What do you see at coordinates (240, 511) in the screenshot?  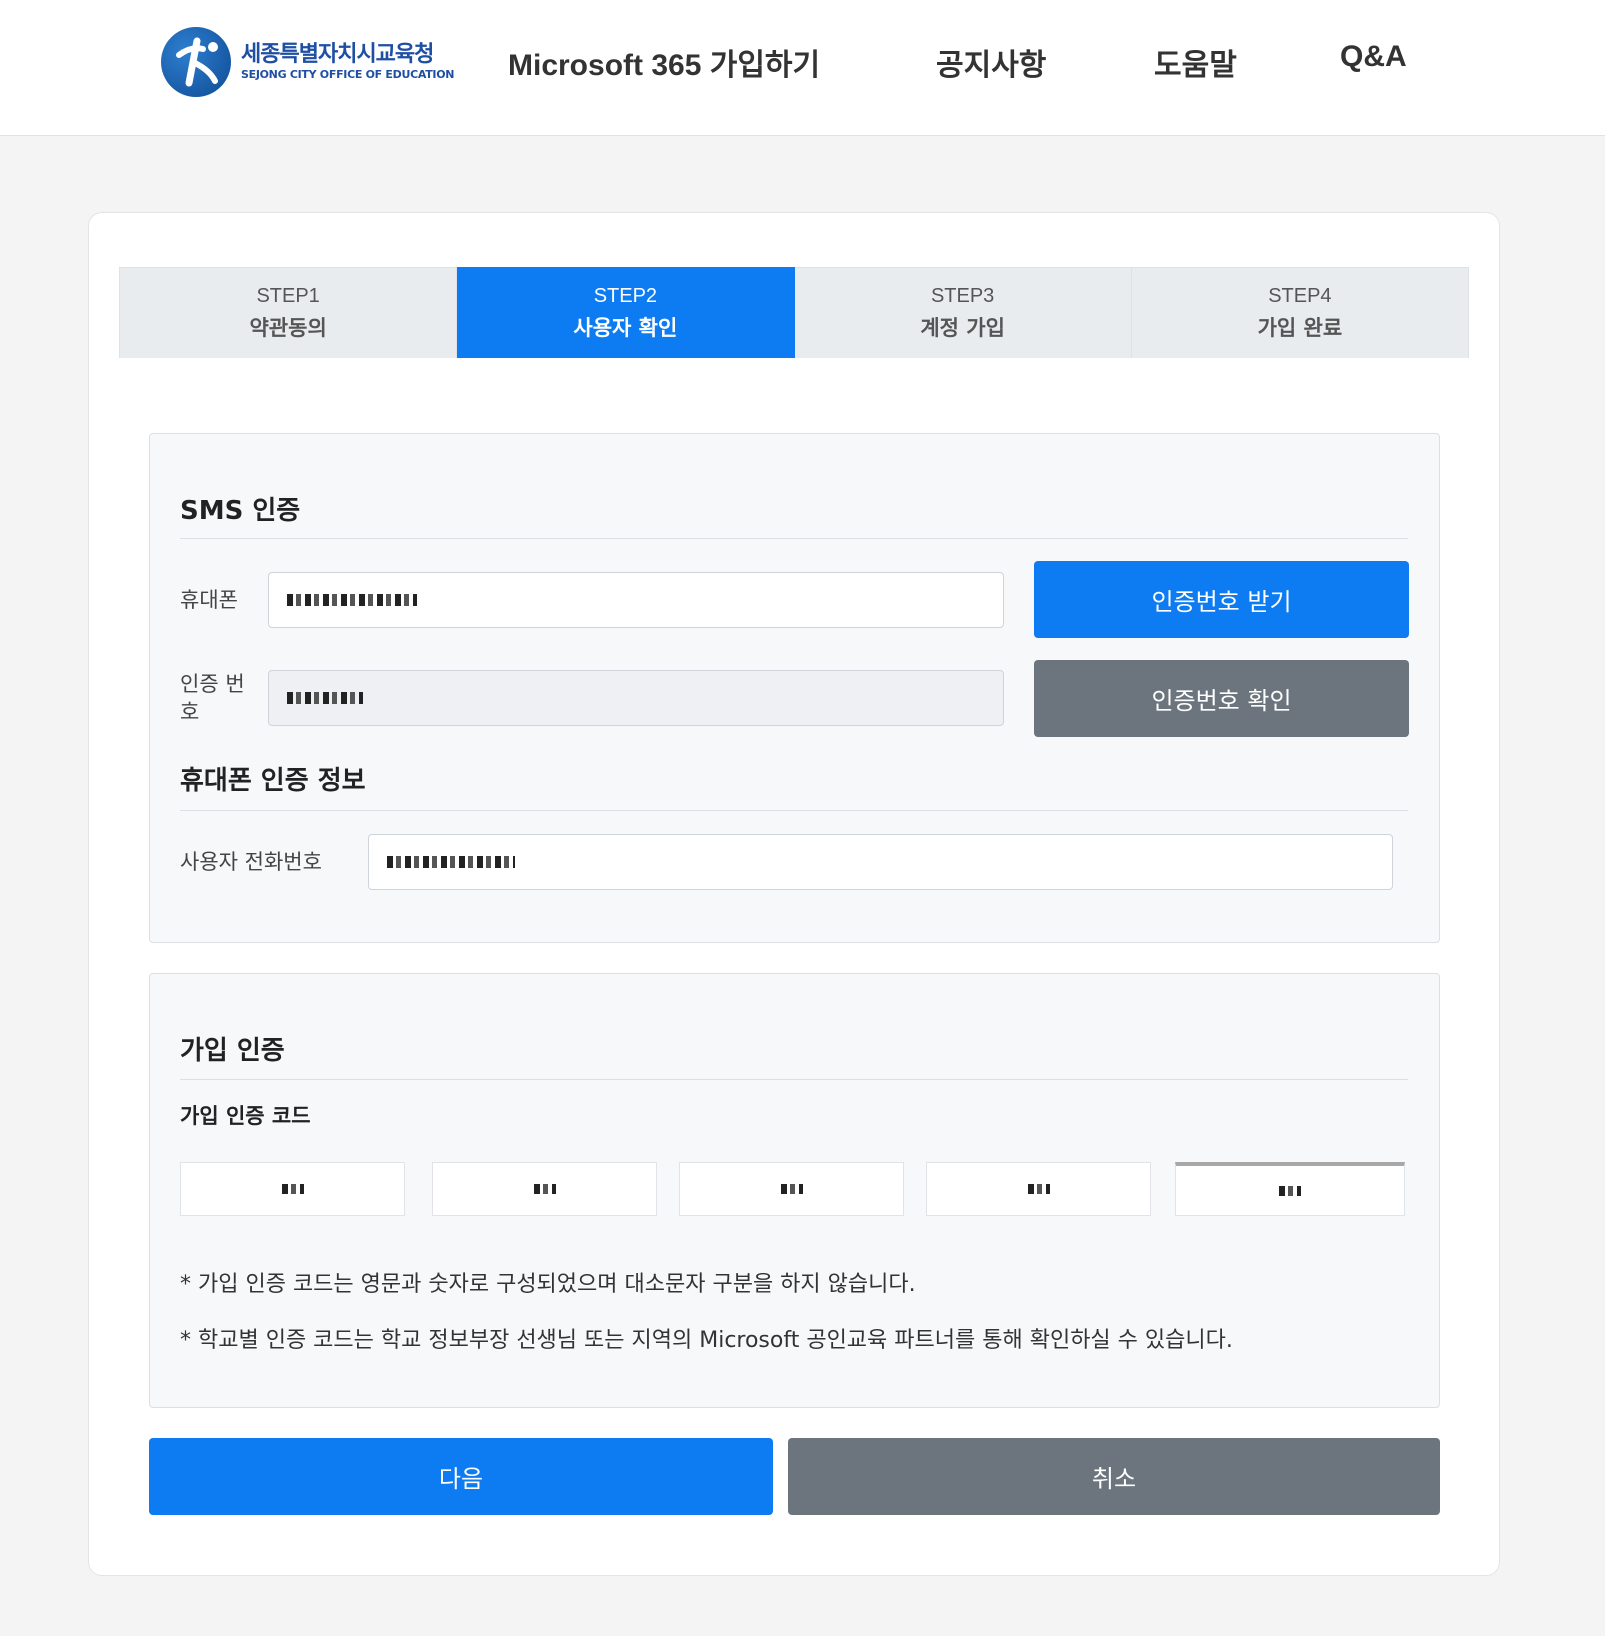 I see `sms-auth-title: SMS 인증` at bounding box center [240, 511].